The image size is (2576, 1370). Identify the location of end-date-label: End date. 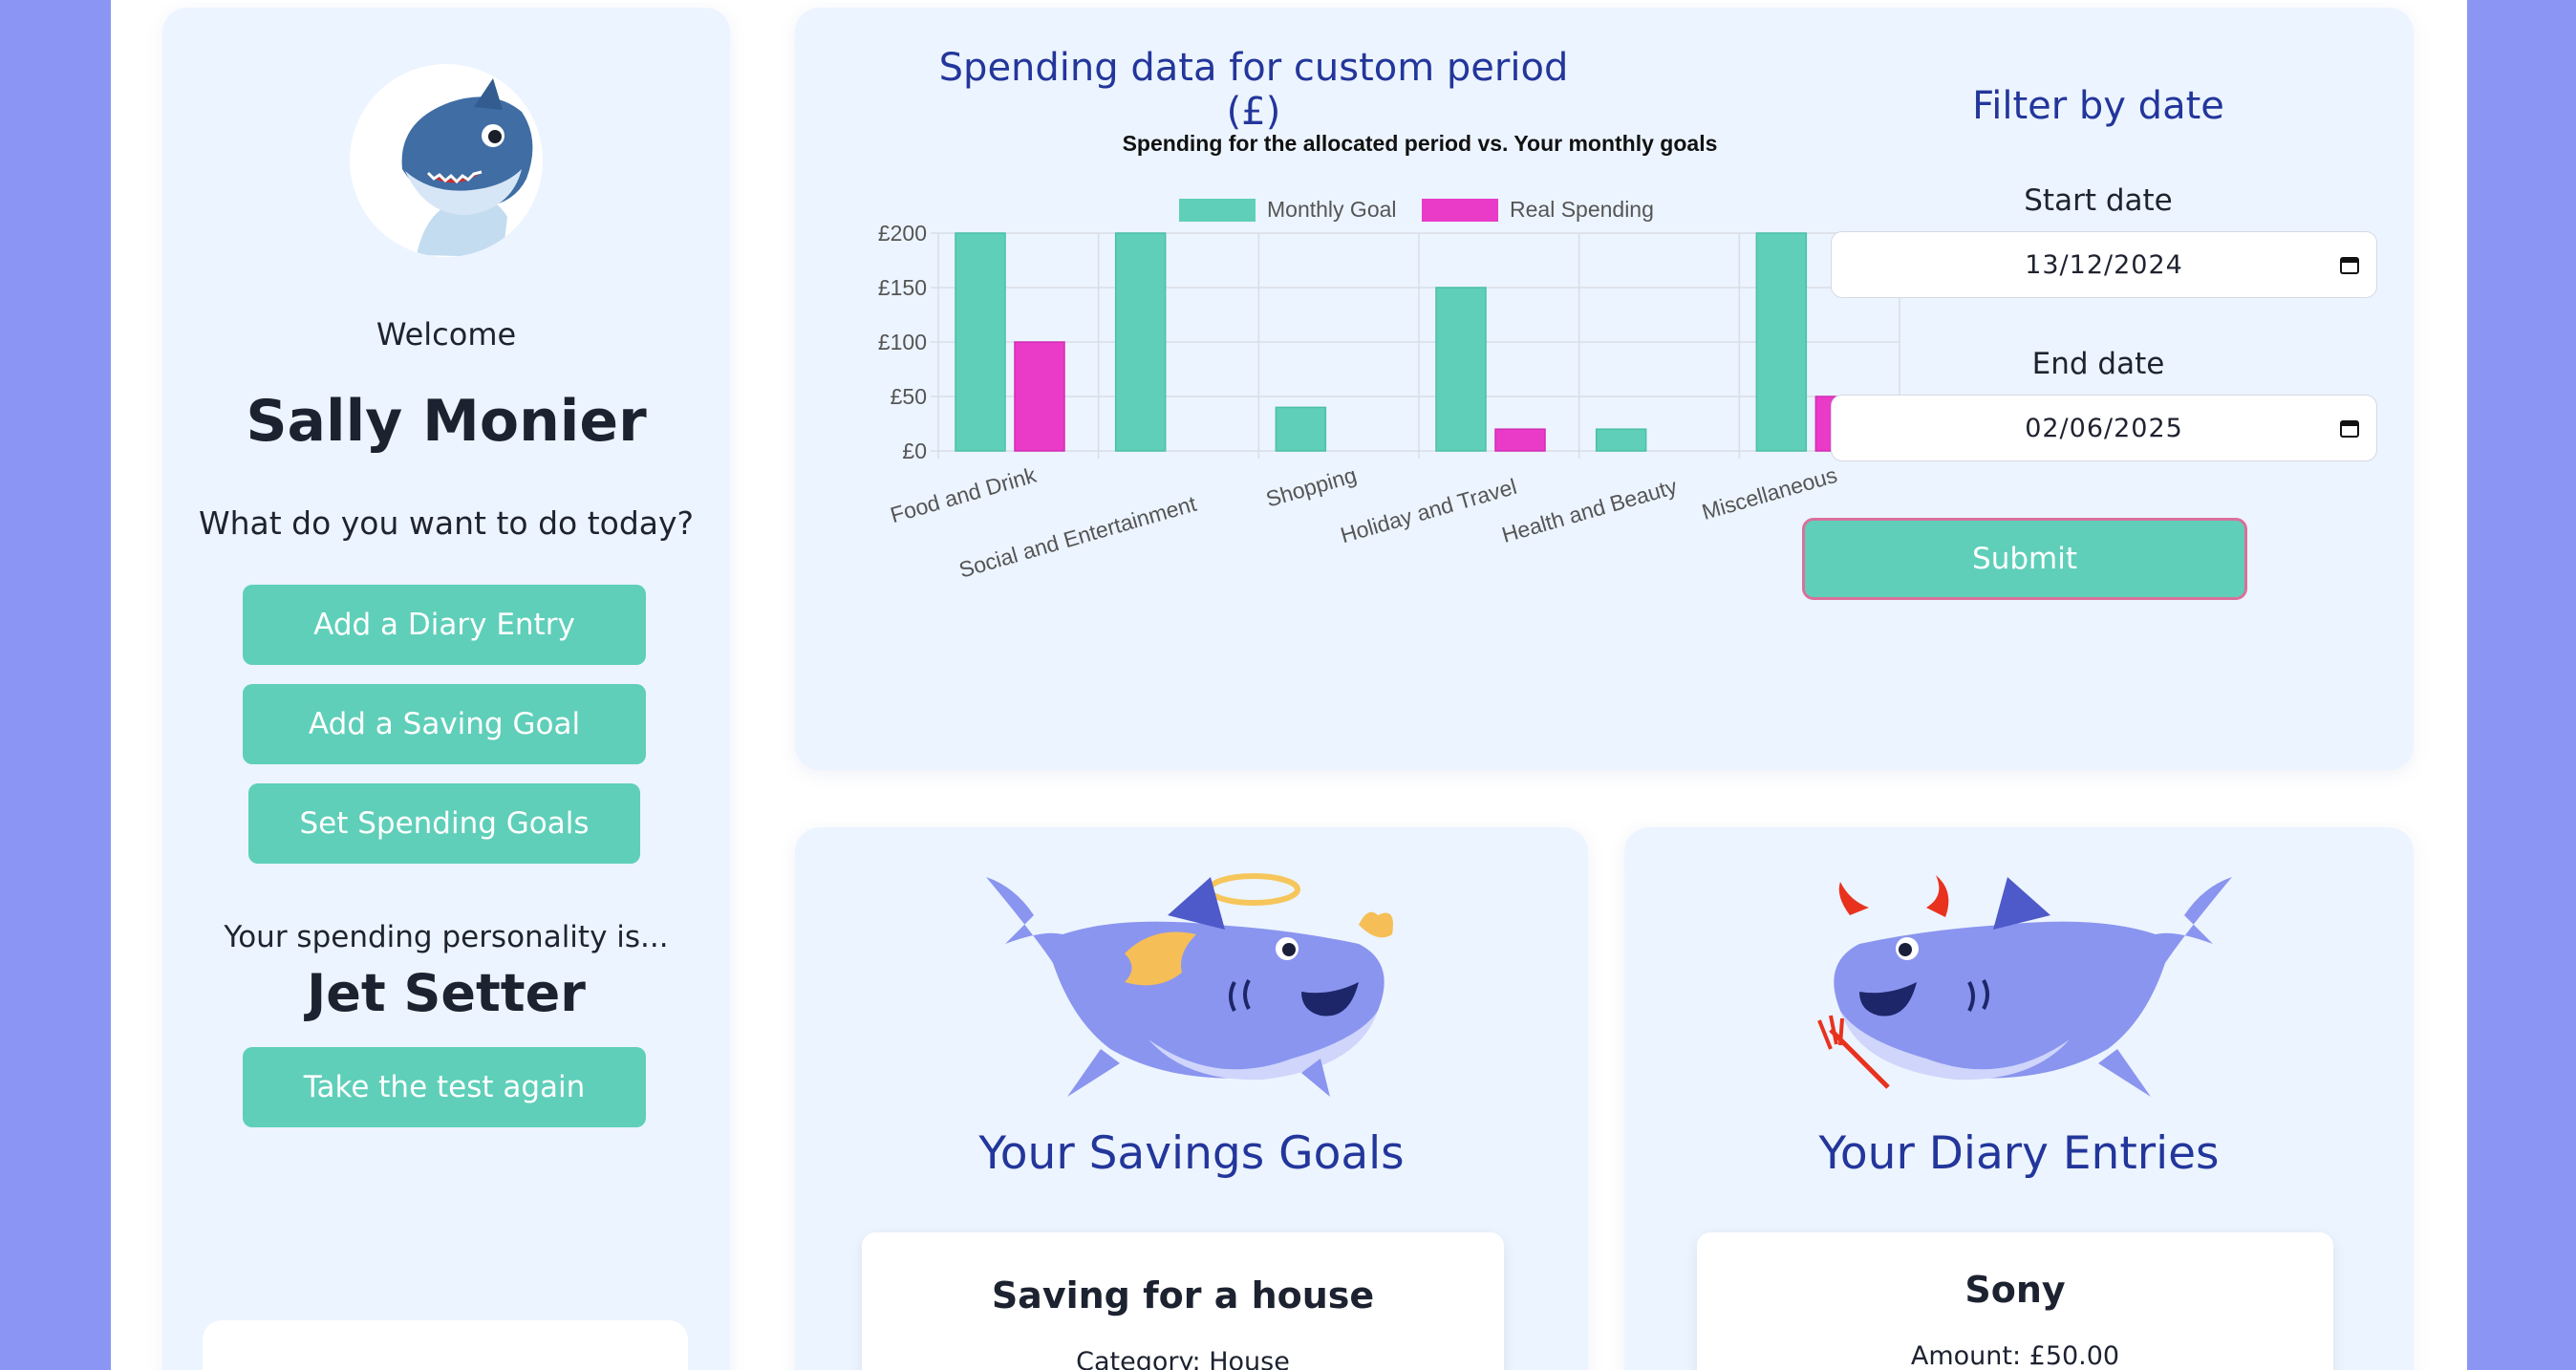
(2098, 364).